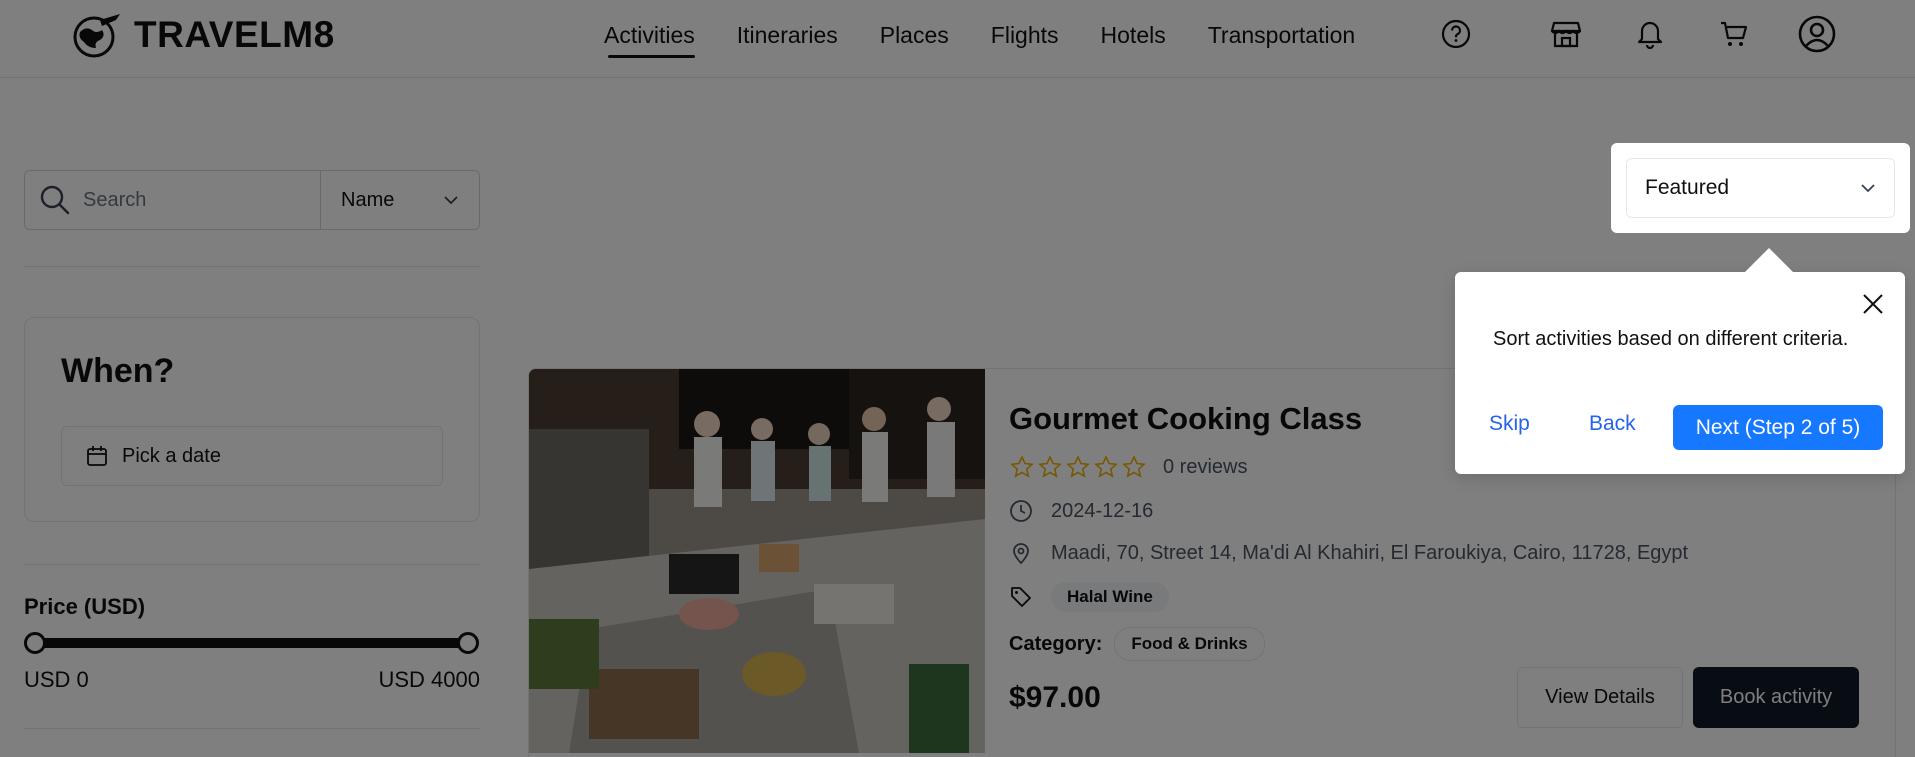  What do you see at coordinates (1102, 510) in the screenshot?
I see `activity-date: 2024-12-16` at bounding box center [1102, 510].